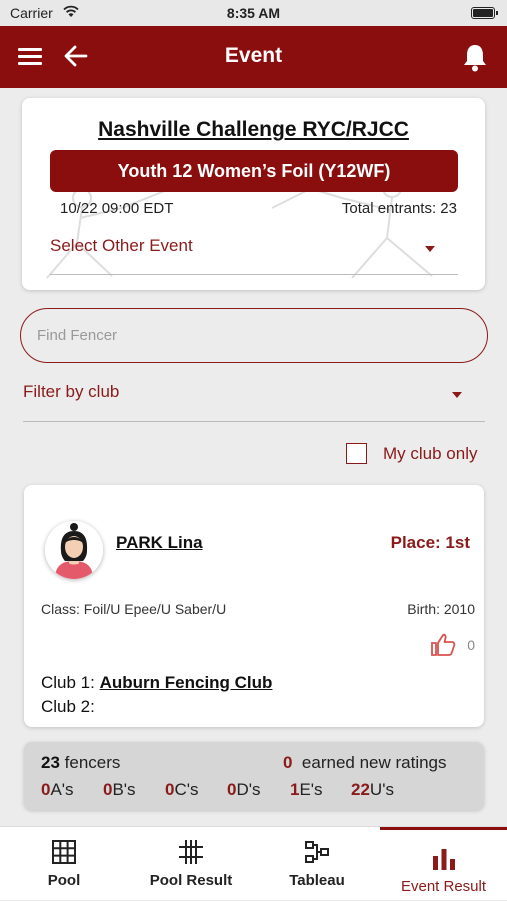 Image resolution: width=507 pixels, height=901 pixels. I want to click on rating-count: 22, so click(360, 789).